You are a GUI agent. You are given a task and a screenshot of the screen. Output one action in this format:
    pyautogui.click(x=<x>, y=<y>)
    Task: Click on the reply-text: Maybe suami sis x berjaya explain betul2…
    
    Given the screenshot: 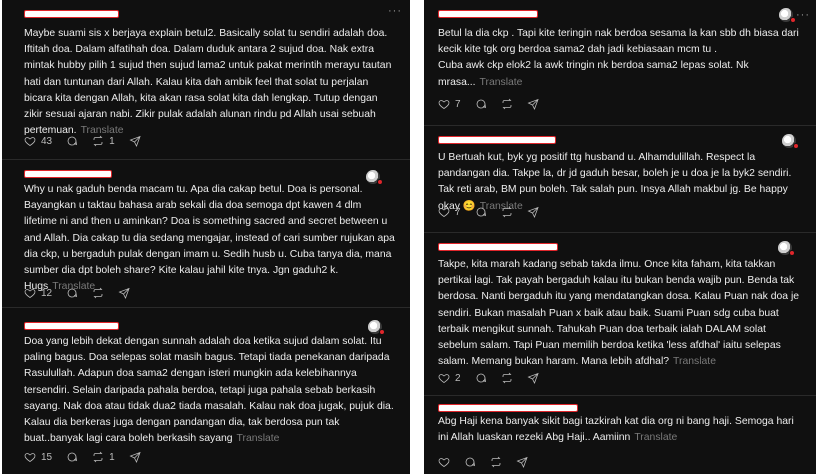 What is the action you would take?
    pyautogui.click(x=208, y=82)
    